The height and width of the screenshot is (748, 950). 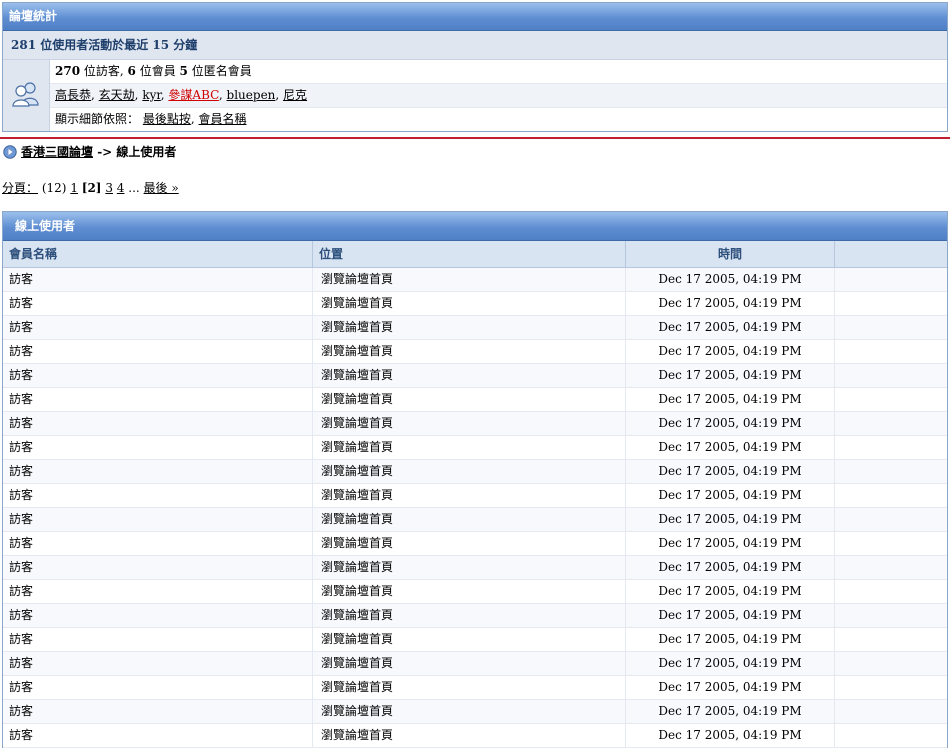 I want to click on member-link: kyr, so click(x=151, y=95).